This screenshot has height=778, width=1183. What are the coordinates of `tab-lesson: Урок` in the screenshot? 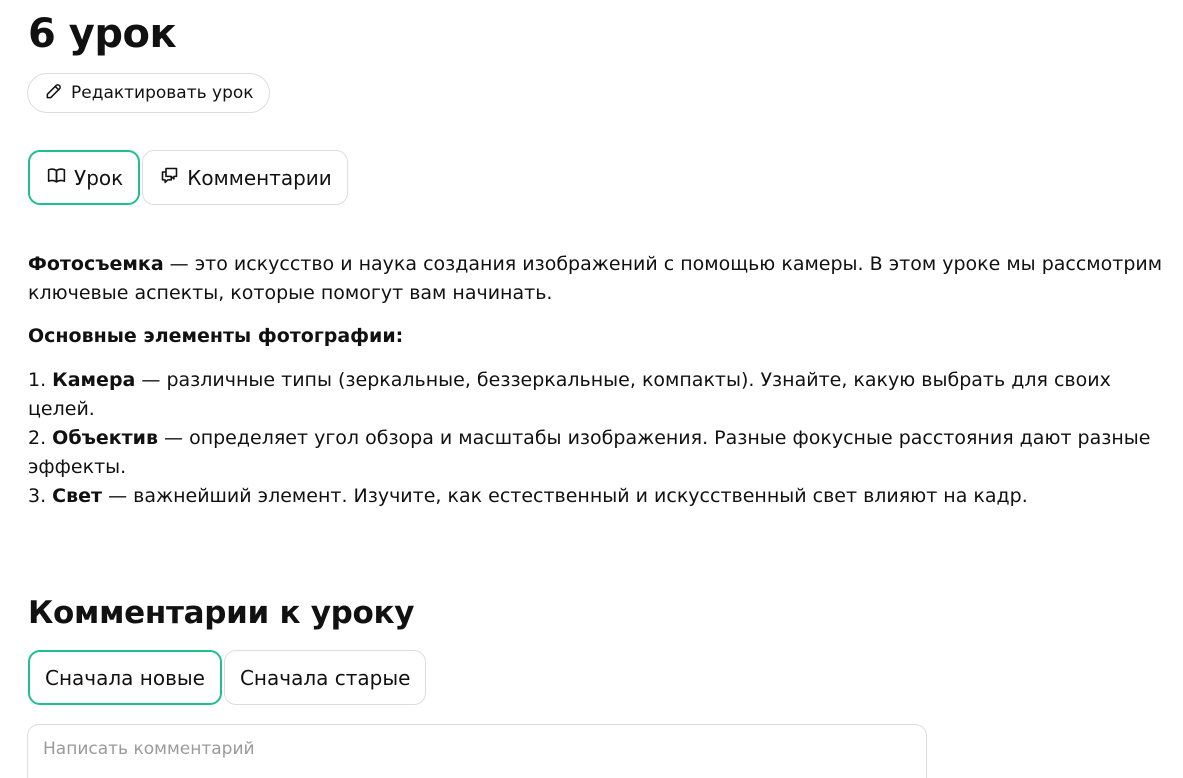 It's located at (84, 177).